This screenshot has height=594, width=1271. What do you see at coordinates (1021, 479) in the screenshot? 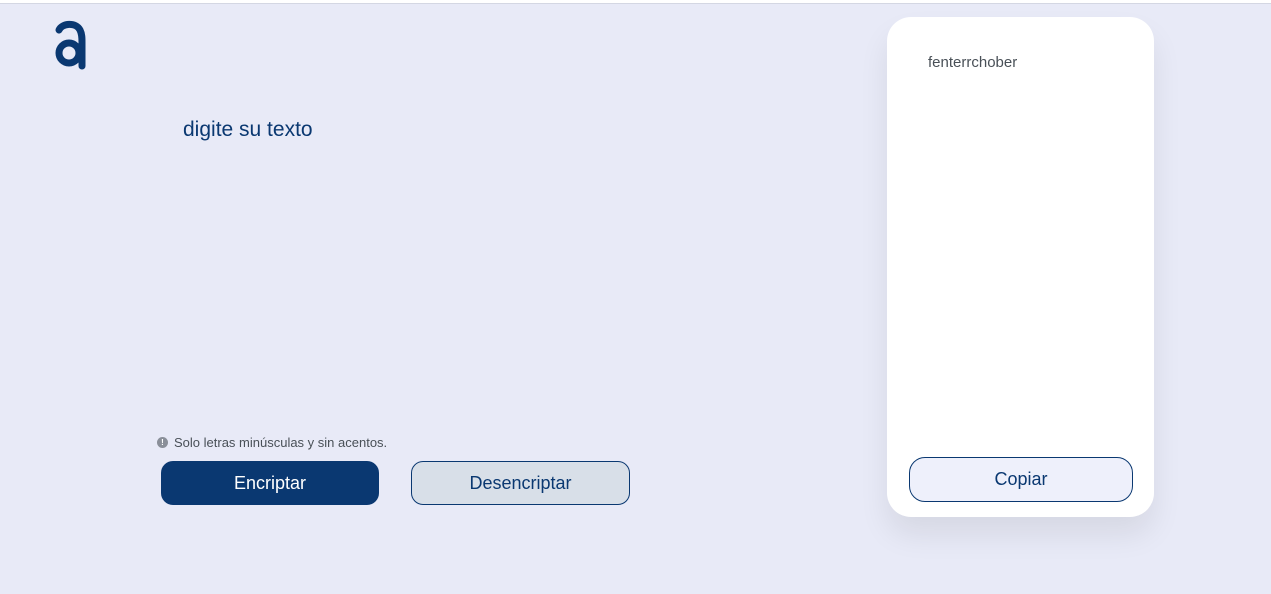
I see `copy-button: Copiar` at bounding box center [1021, 479].